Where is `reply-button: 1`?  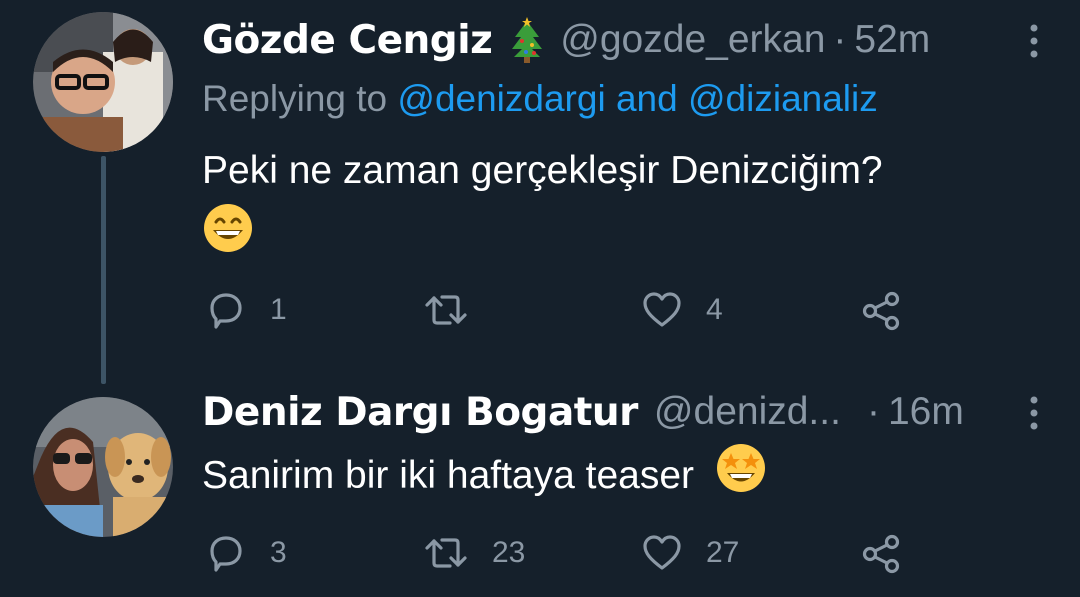
reply-button: 1 is located at coordinates (245, 310).